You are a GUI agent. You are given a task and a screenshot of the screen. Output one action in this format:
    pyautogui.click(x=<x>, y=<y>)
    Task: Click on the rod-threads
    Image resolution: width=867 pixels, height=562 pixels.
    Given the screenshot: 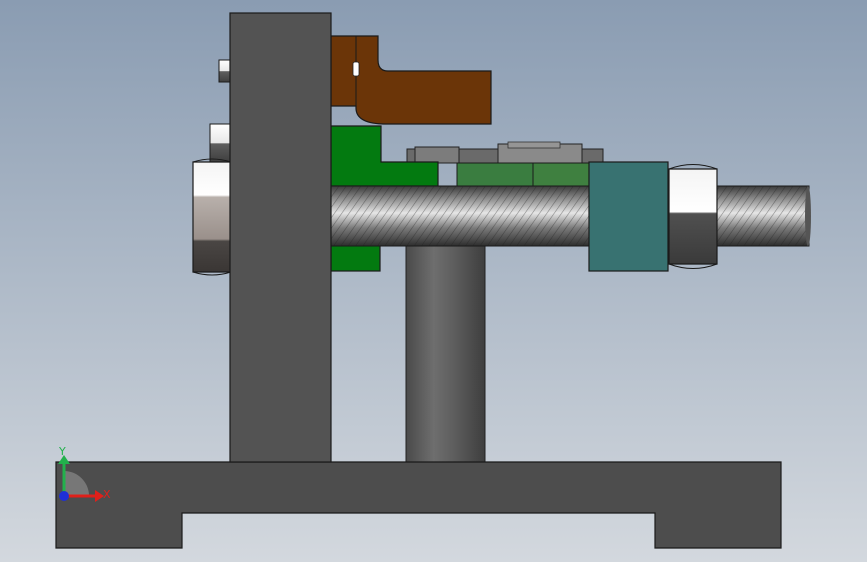 What is the action you would take?
    pyautogui.click(x=570, y=216)
    